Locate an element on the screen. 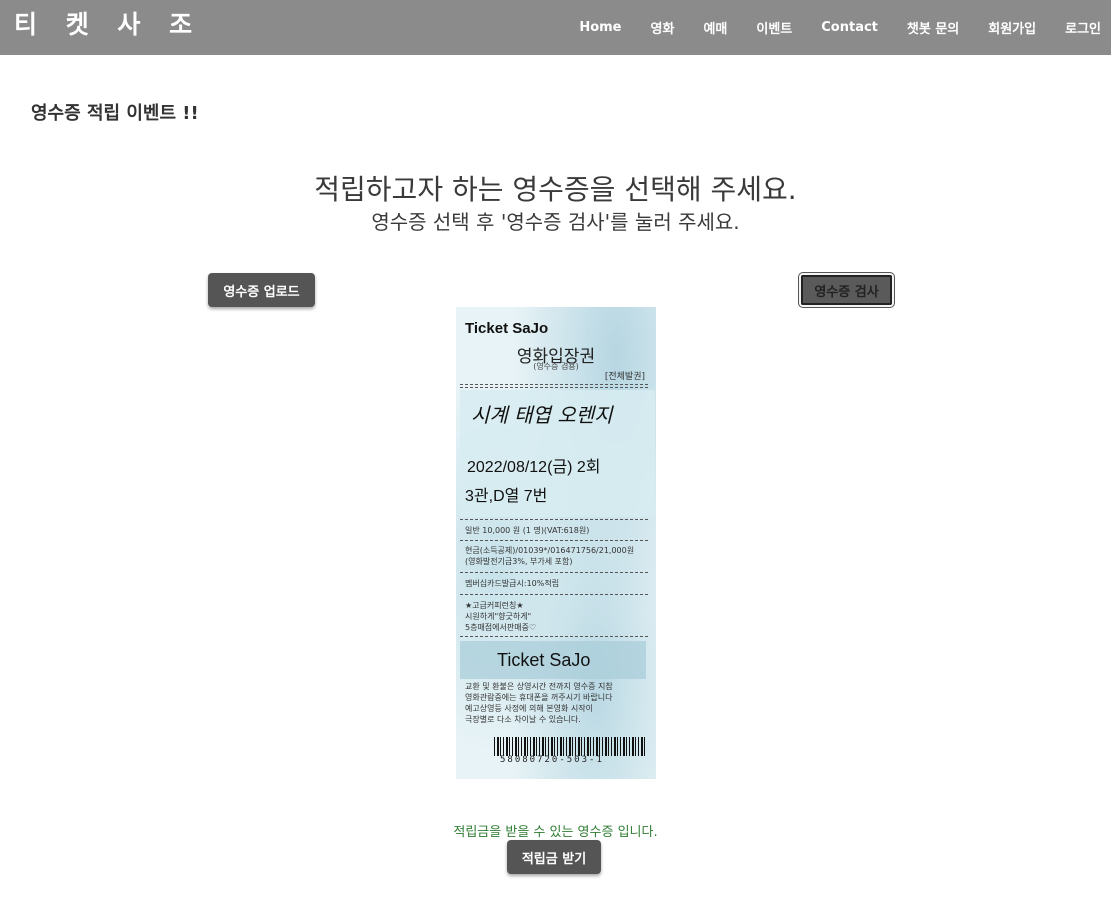  upload-receipt-button: 영수증 업로드 is located at coordinates (261, 290).